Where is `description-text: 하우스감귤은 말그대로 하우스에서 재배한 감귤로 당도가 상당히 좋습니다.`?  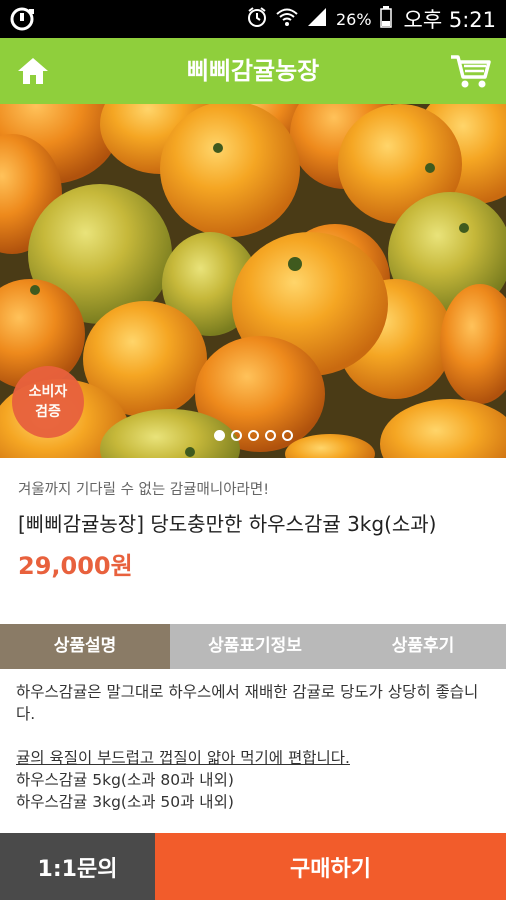 description-text: 하우스감귤은 말그대로 하우스에서 재배한 감귤로 당도가 상당히 좋습니다. is located at coordinates (247, 703).